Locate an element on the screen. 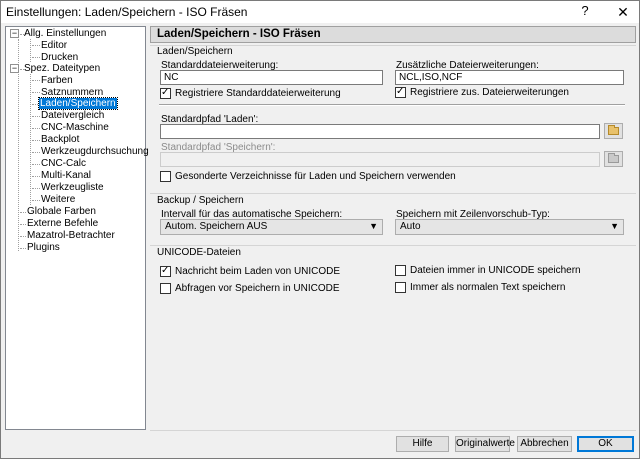 Image resolution: width=640 pixels, height=459 pixels. tree-item-spez-dateitypen: − Spez. Dateitypen is located at coordinates (55, 69).